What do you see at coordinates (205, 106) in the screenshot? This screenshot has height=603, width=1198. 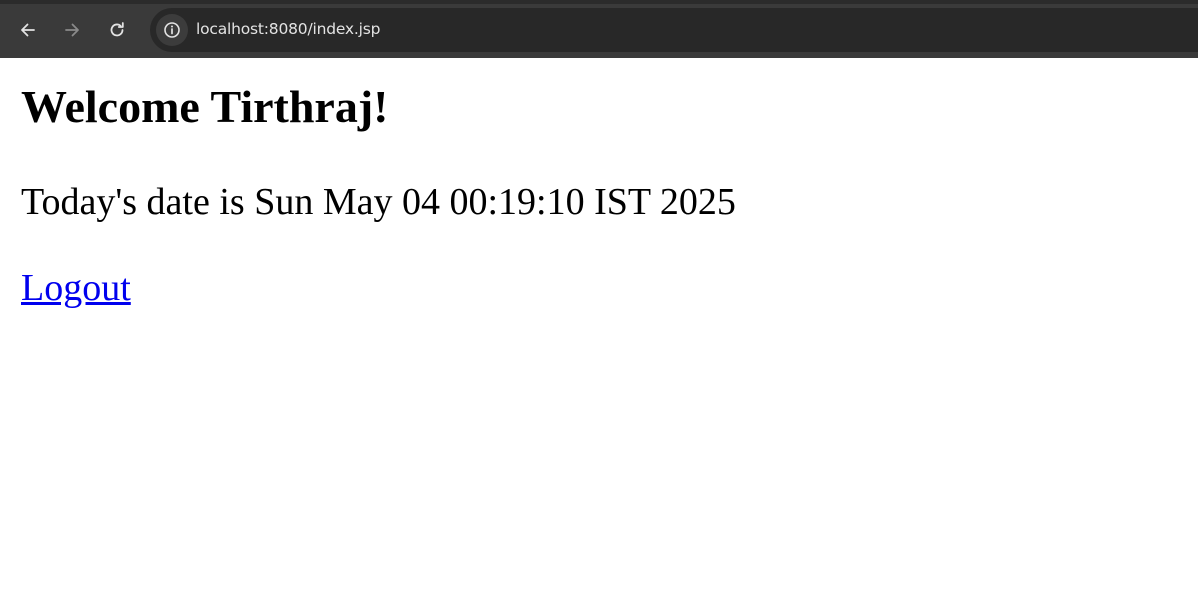 I see `welcome-heading: Welcome Tirthraj!` at bounding box center [205, 106].